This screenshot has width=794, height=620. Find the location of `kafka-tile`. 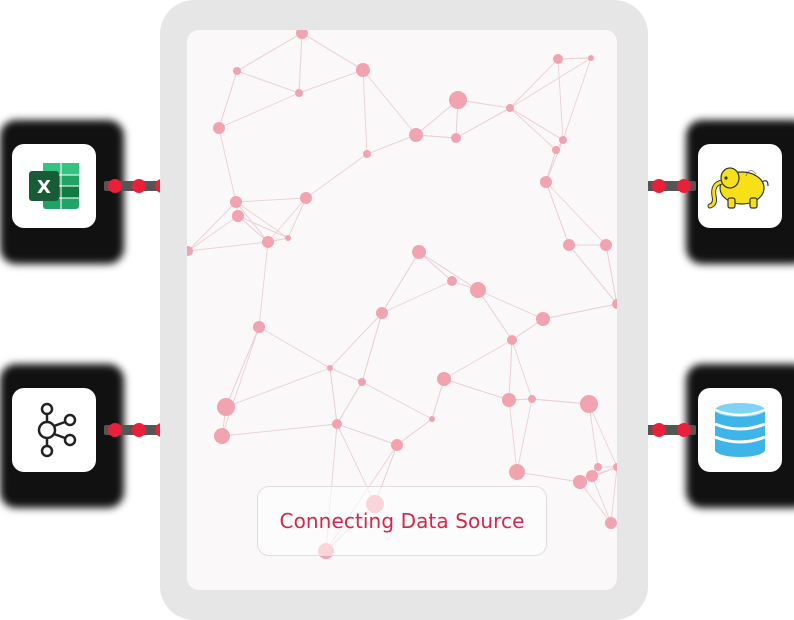

kafka-tile is located at coordinates (54, 430).